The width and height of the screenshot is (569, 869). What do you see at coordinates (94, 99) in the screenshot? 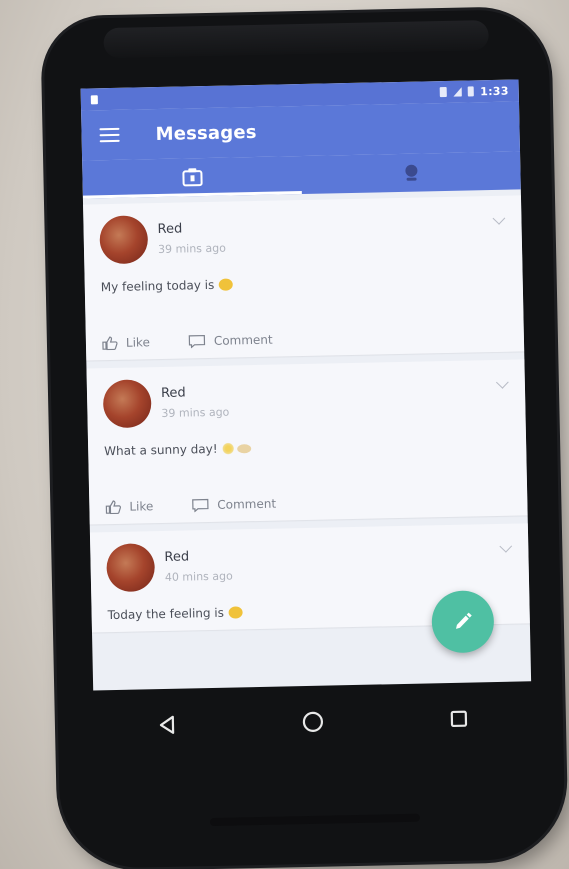
I see `notification-icon` at bounding box center [94, 99].